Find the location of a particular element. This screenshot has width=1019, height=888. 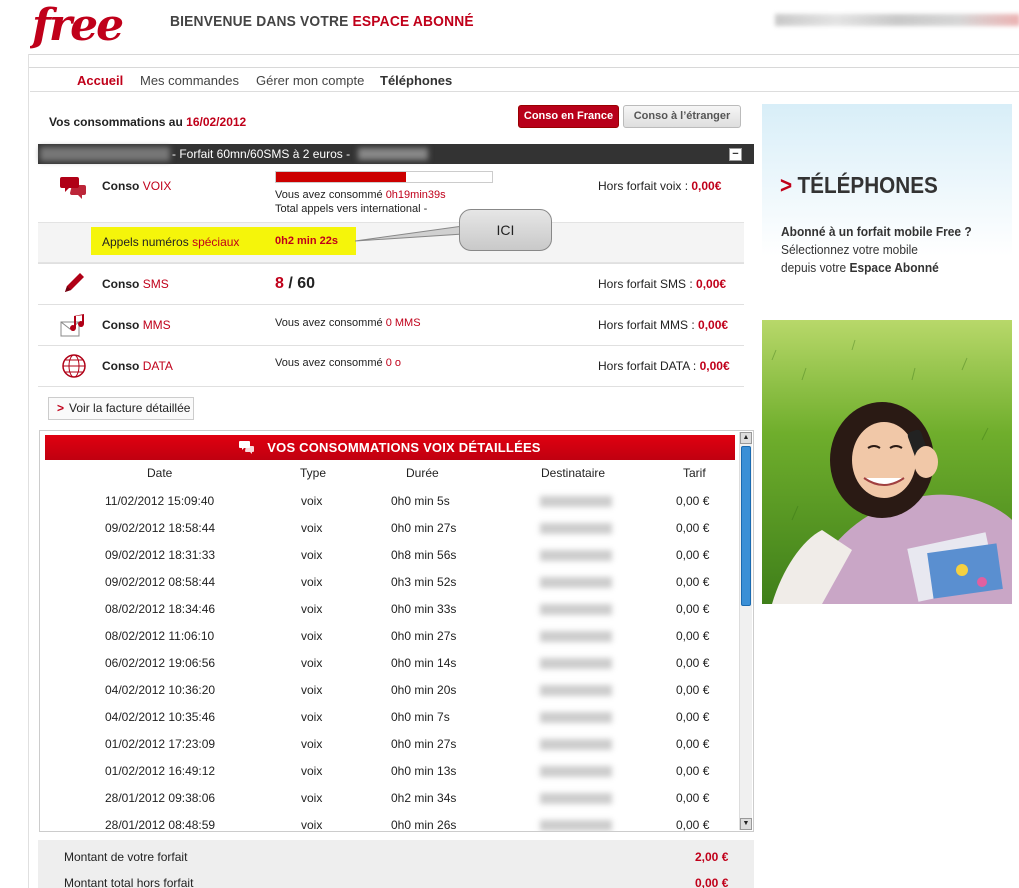

details-title-type: VOIX is located at coordinates (439, 447).